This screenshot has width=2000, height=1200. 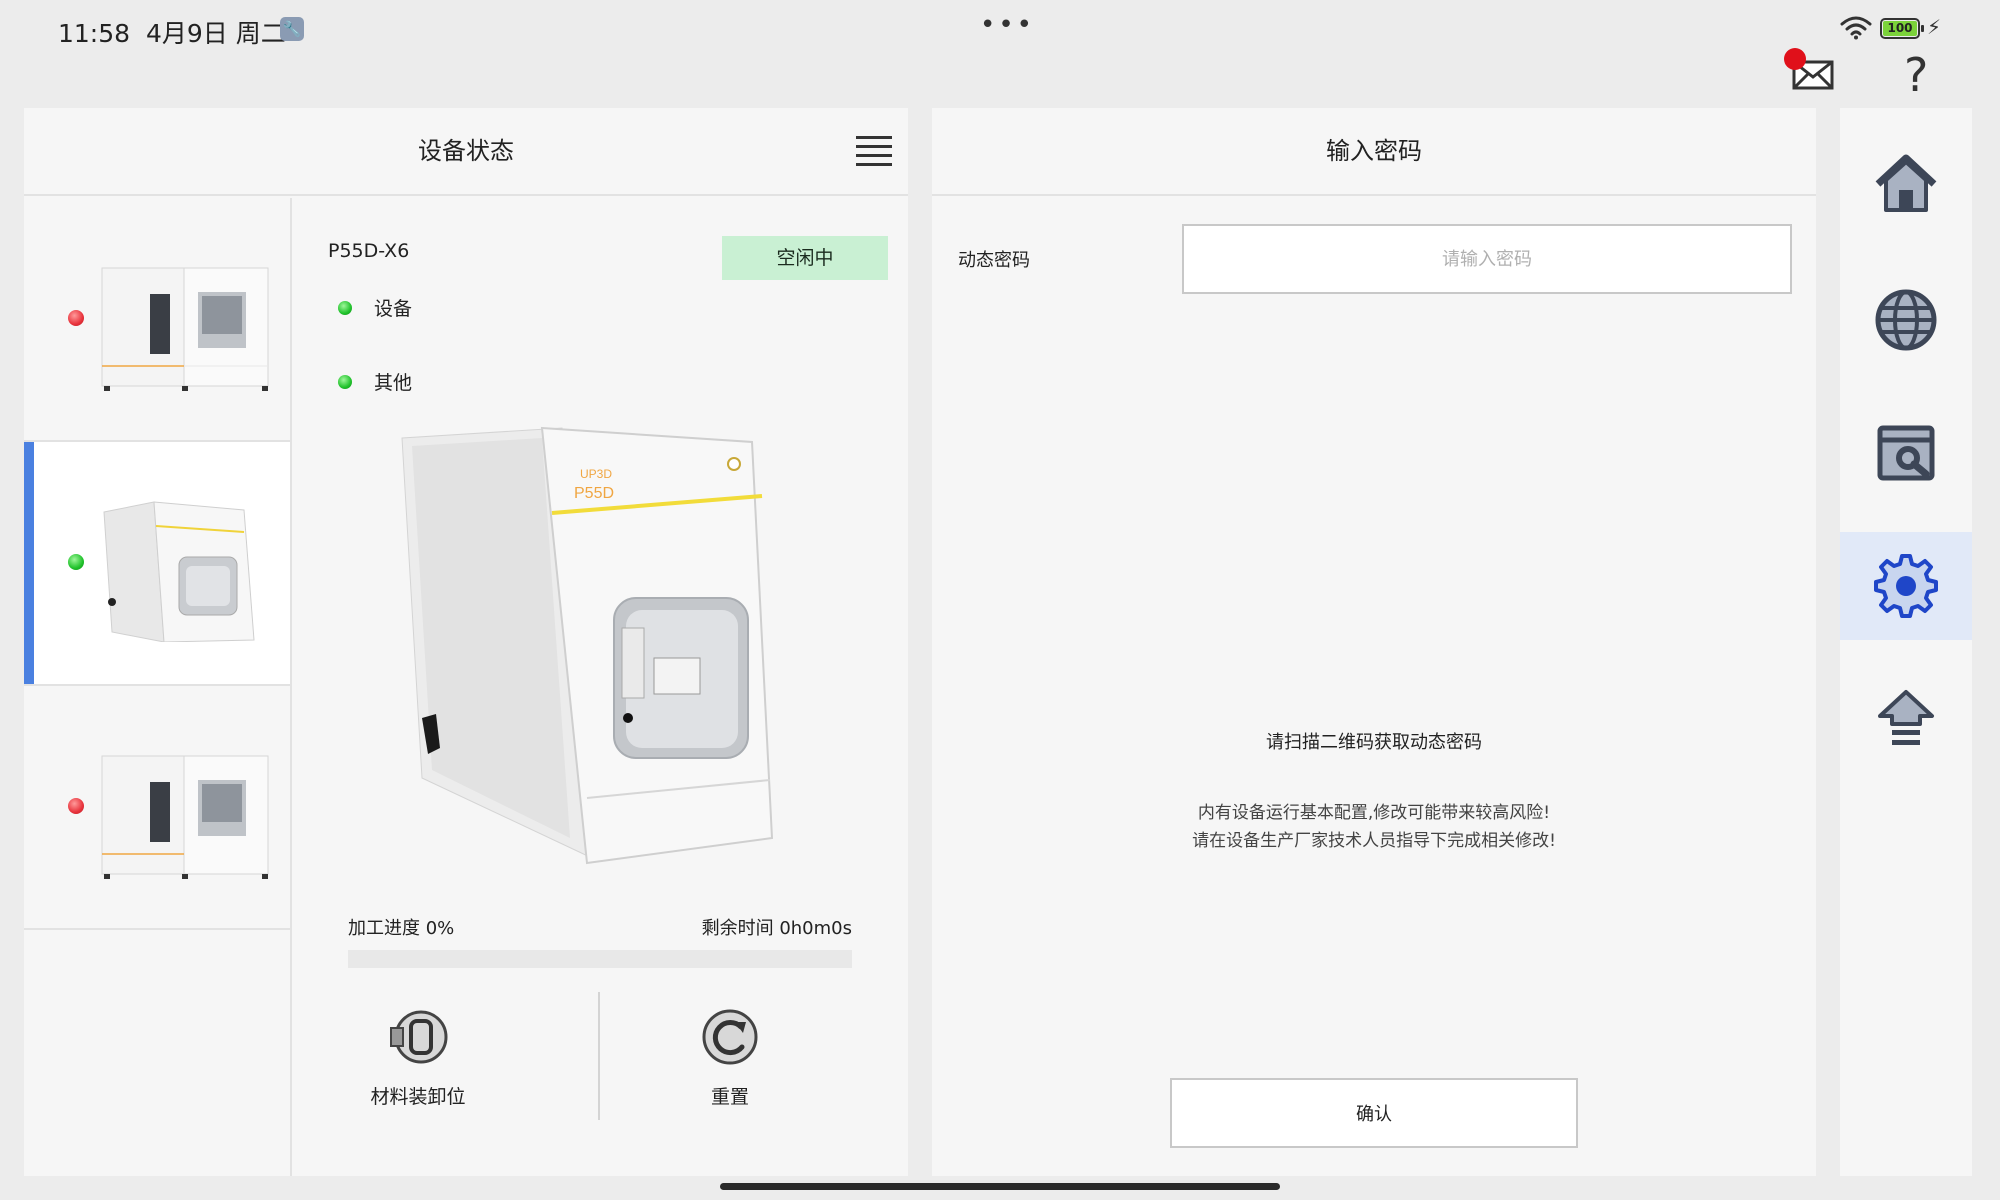 I want to click on material-load-label: 材料装卸位, so click(x=418, y=1097).